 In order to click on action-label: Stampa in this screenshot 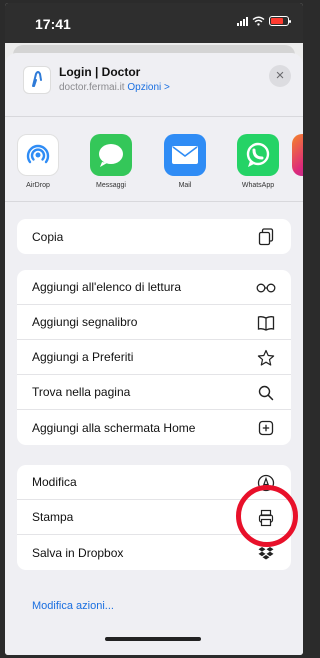, I will do `click(53, 517)`.